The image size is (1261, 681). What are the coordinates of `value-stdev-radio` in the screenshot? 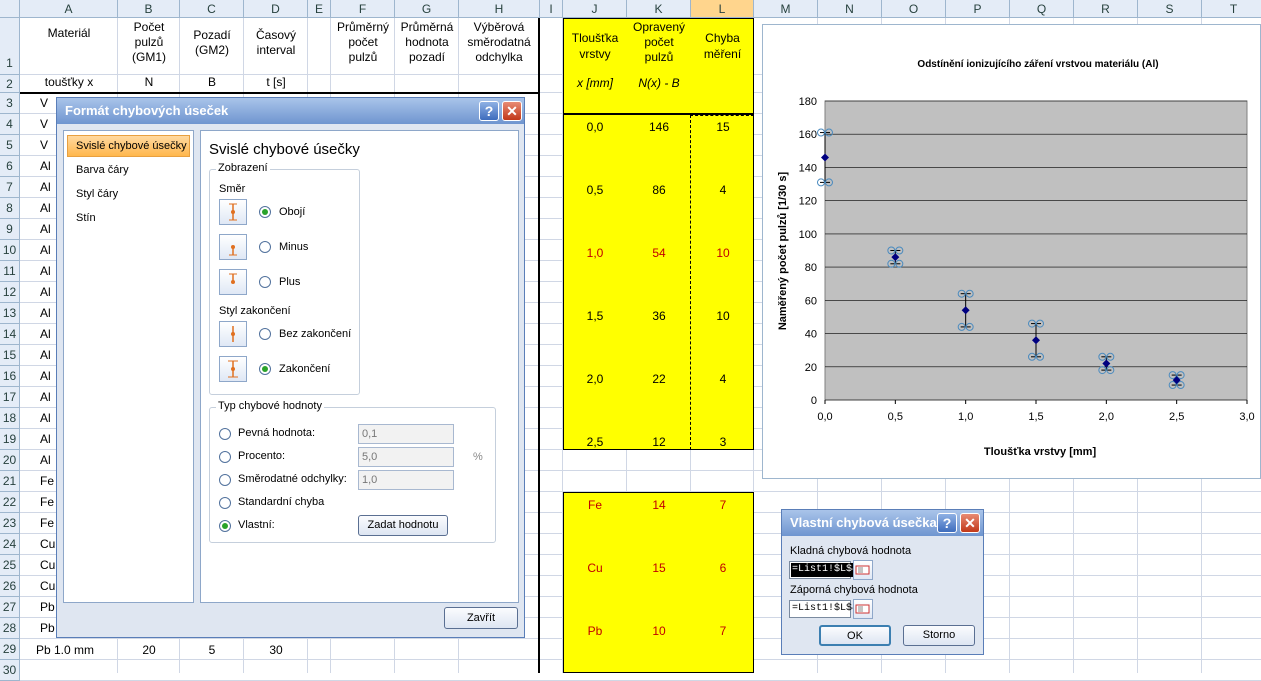 It's located at (225, 480).